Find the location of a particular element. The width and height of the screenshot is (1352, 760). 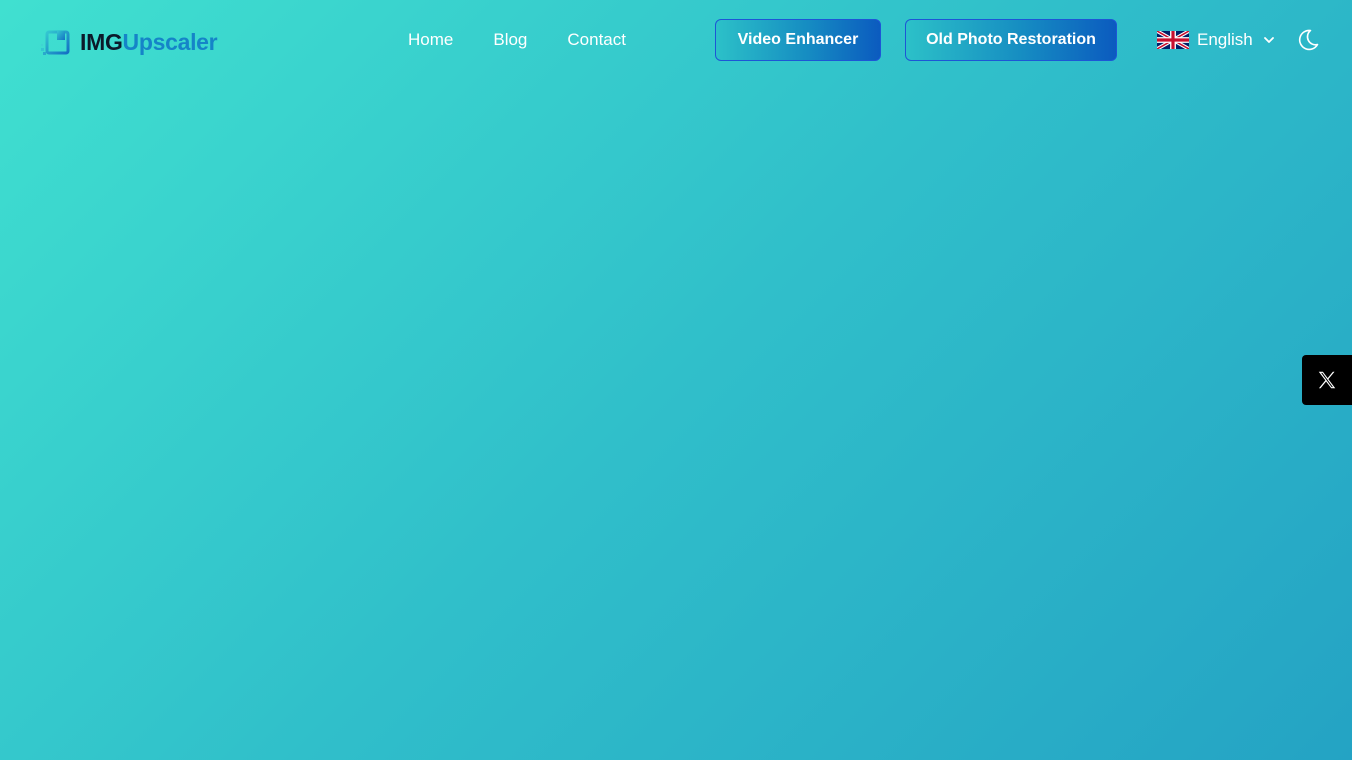

x-share-button is located at coordinates (1327, 380).